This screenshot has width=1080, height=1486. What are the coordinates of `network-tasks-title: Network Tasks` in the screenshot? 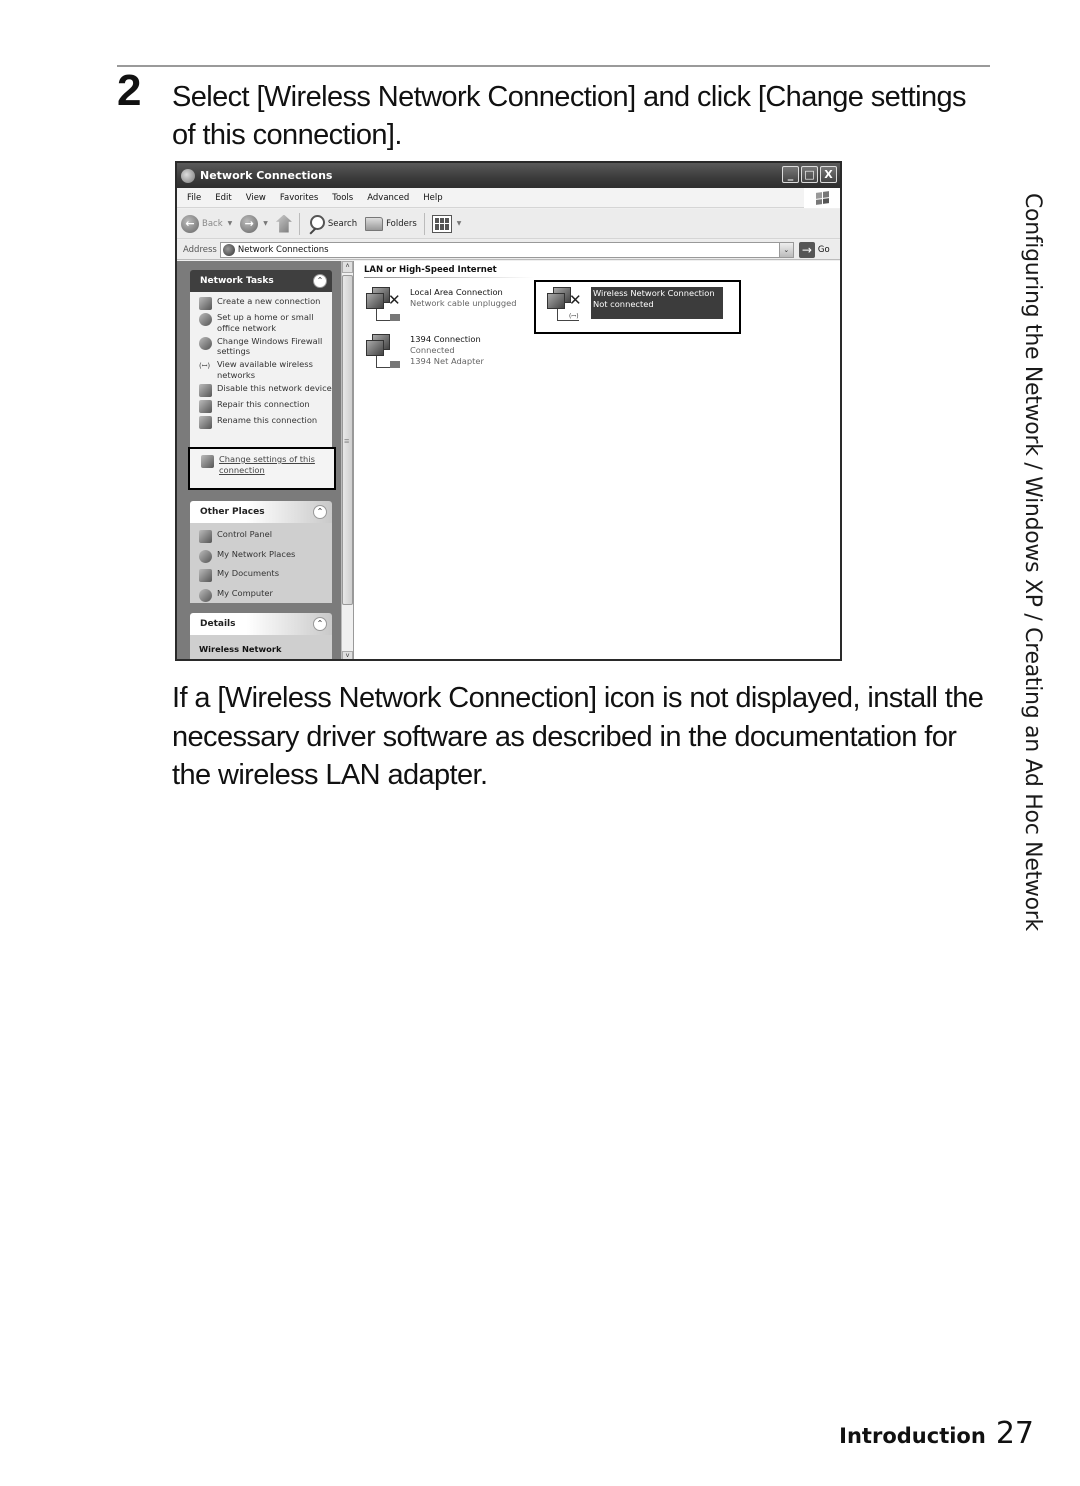 It's located at (237, 281).